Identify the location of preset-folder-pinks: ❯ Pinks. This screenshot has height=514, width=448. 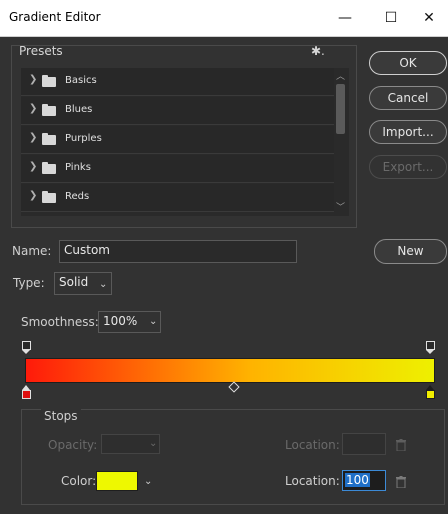
(177, 169).